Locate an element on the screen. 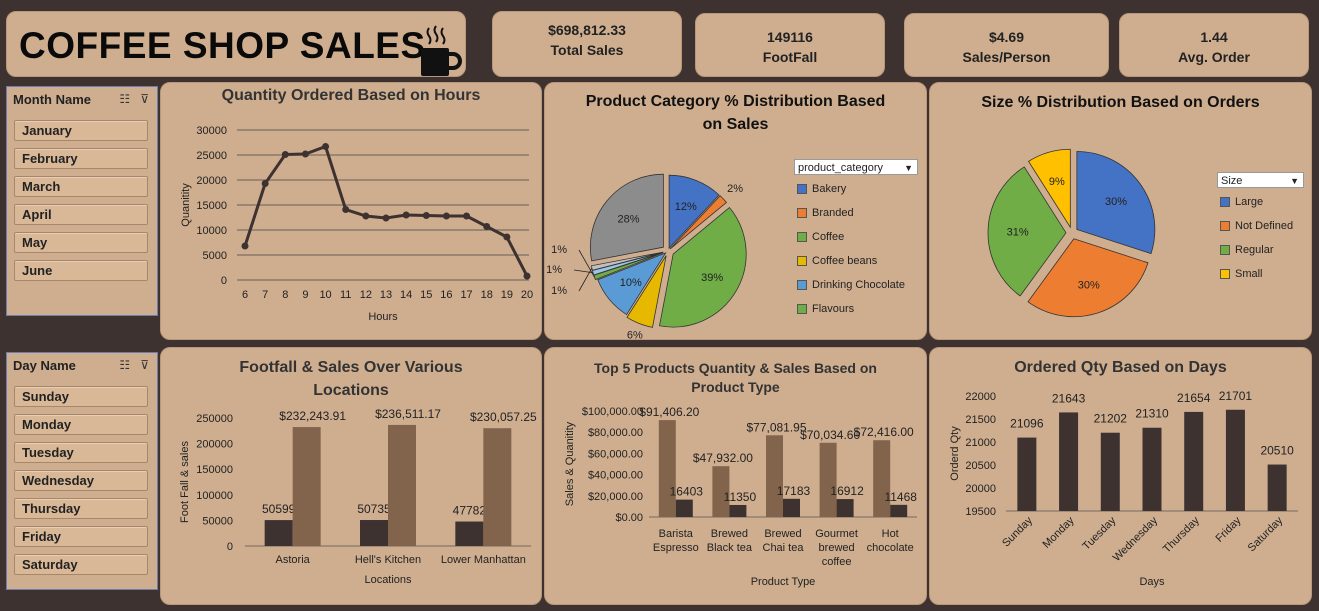  slicer-item-friday: Friday is located at coordinates (81, 536).